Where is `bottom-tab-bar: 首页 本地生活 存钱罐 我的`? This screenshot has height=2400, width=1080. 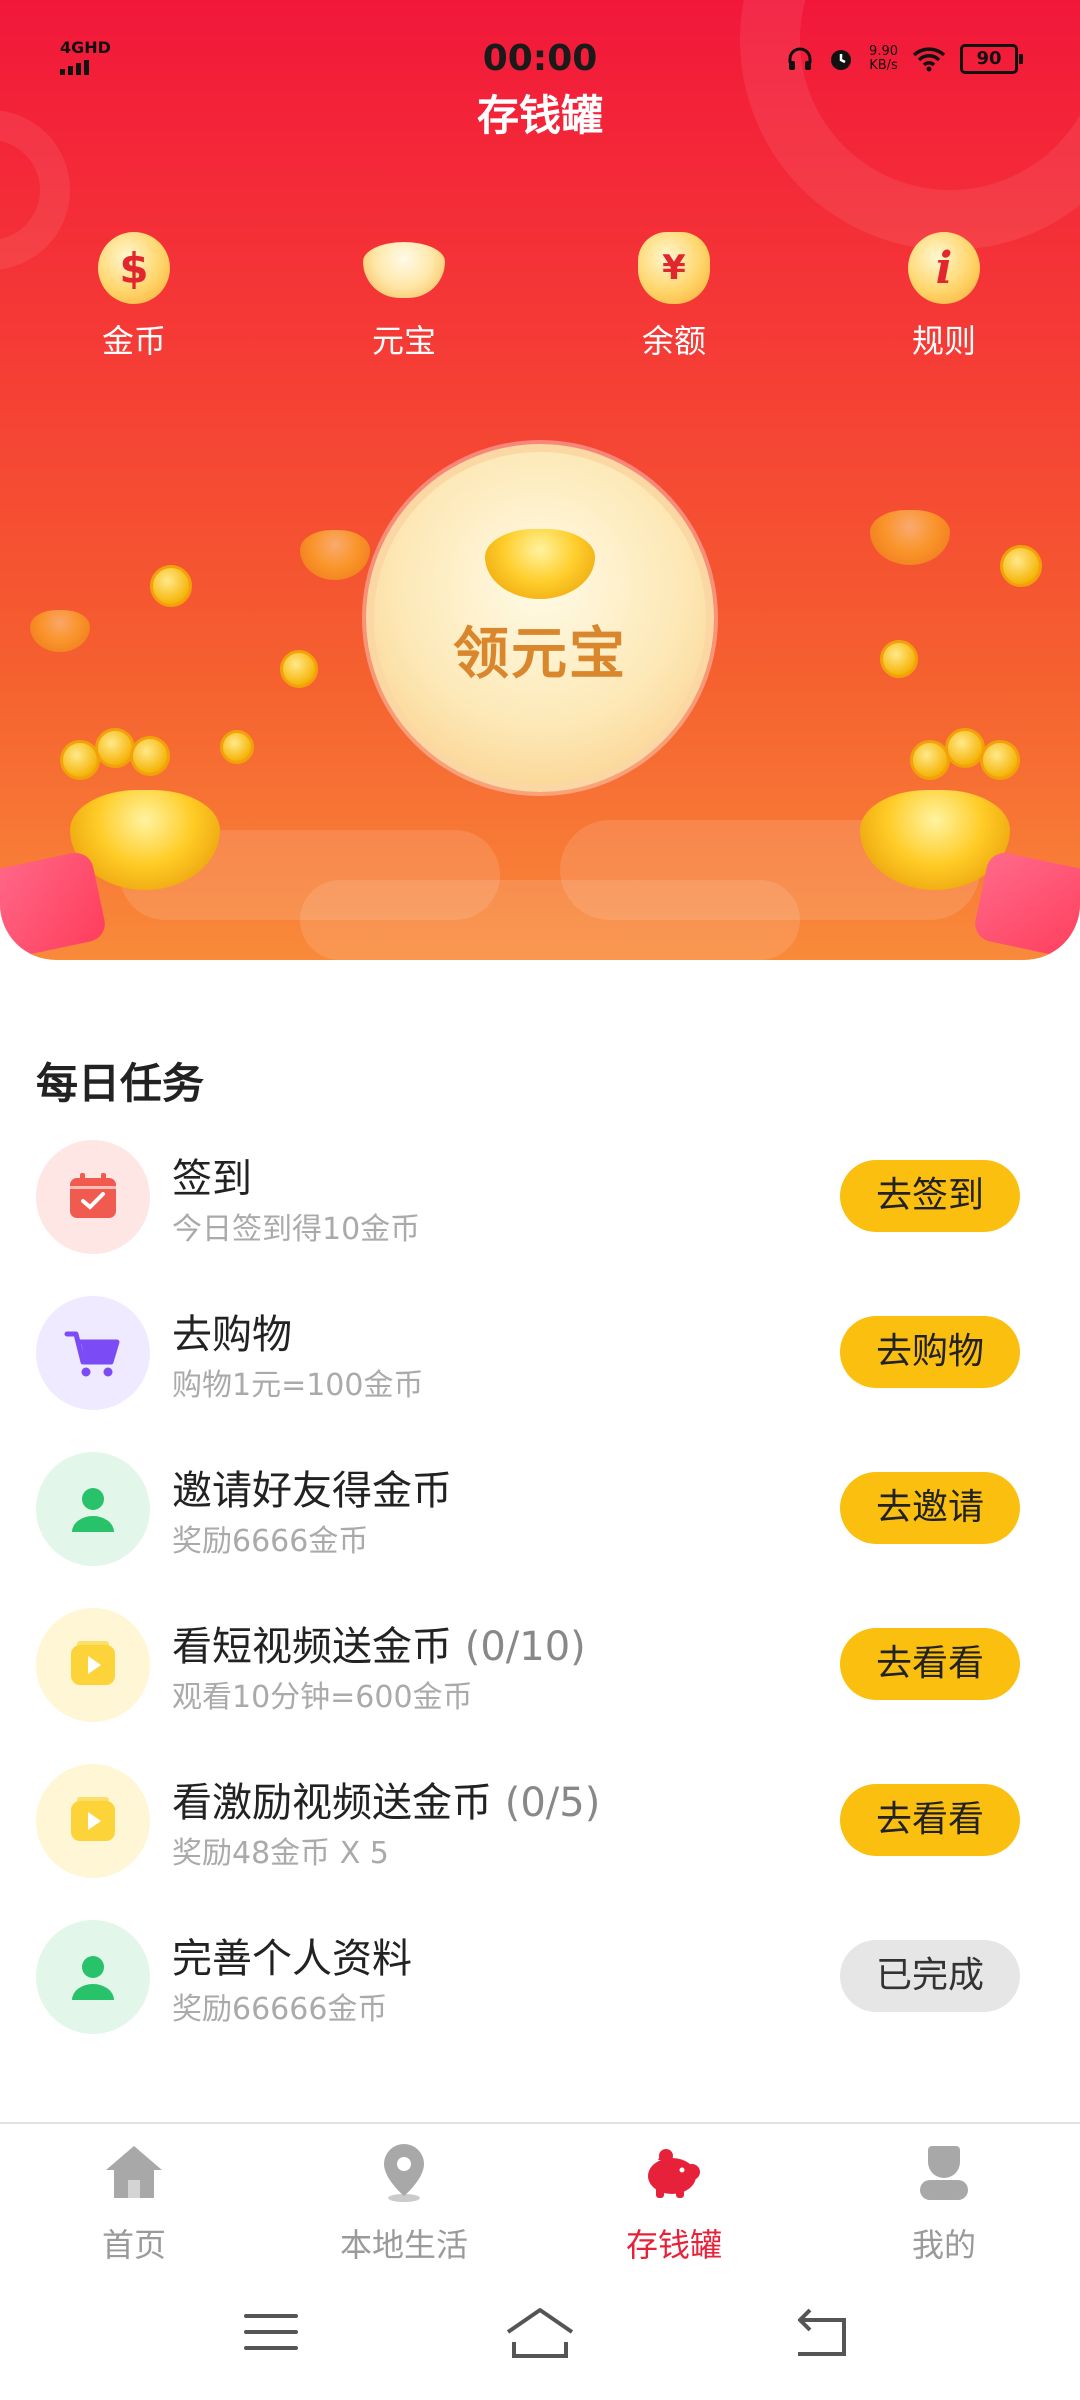 bottom-tab-bar: 首页 本地生活 存钱罐 我的 is located at coordinates (540, 2193).